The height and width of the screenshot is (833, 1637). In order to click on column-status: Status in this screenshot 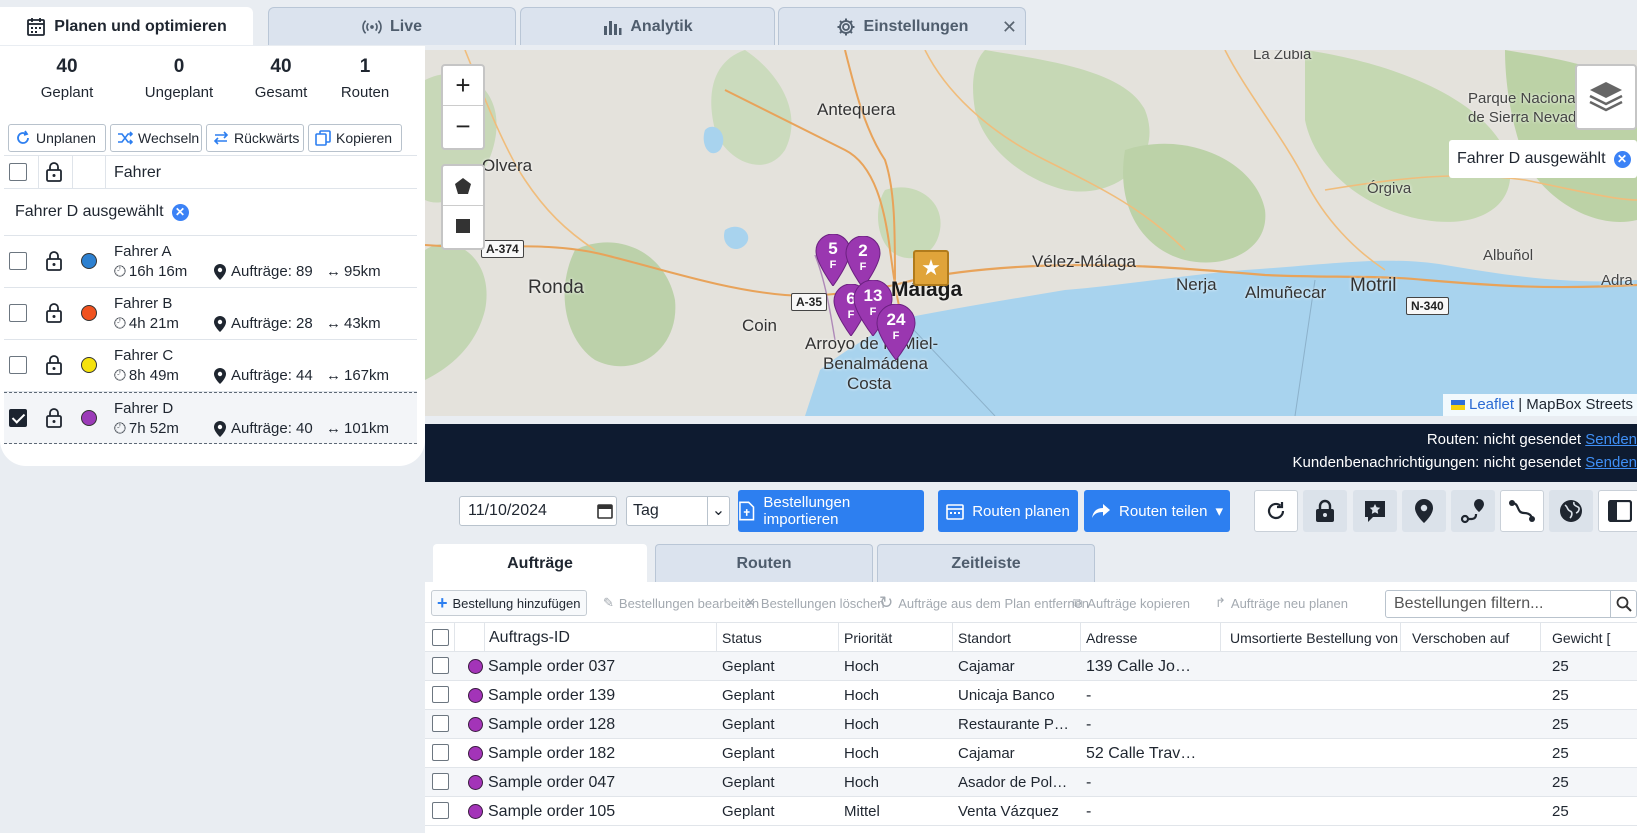, I will do `click(778, 638)`.